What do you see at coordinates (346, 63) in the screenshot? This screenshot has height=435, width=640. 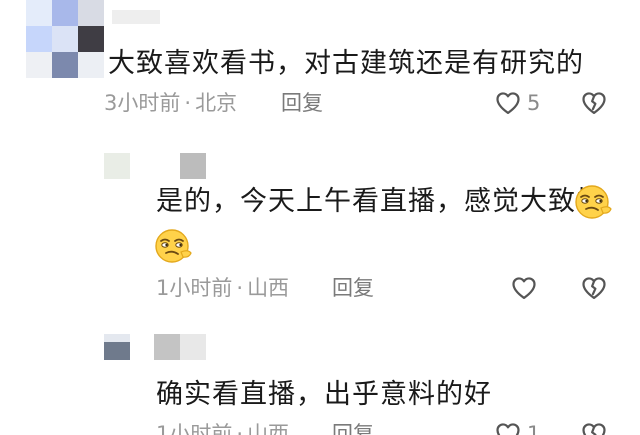 I see `comment-text: 大致喜欢看书，对古建筑还是有研究的` at bounding box center [346, 63].